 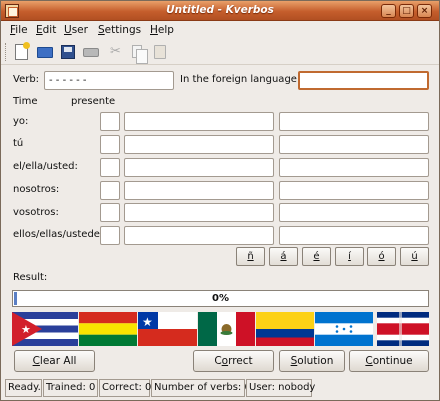 I want to click on costa-rica-flag-icon, so click(x=401, y=329).